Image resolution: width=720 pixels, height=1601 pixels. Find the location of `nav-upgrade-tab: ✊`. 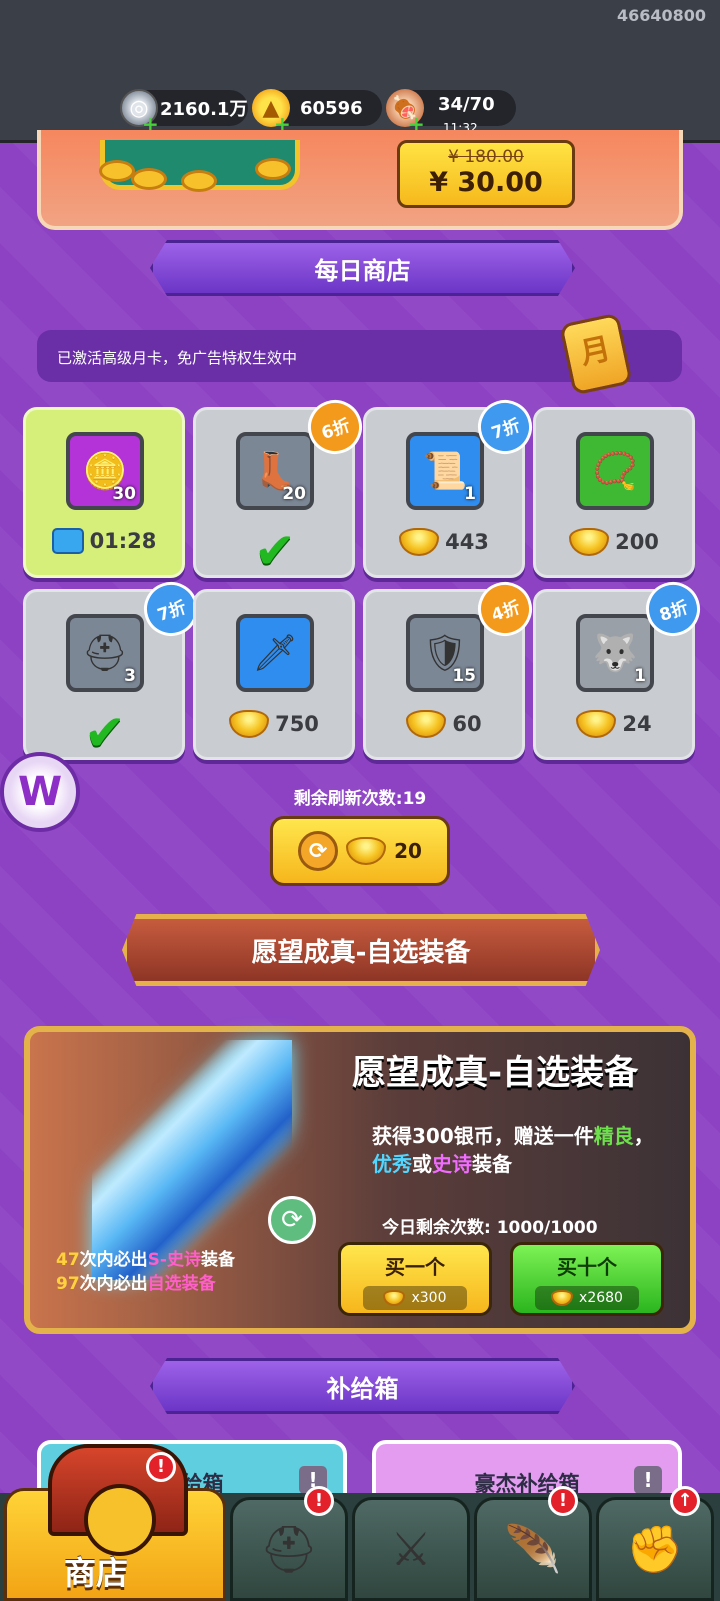

nav-upgrade-tab: ✊ is located at coordinates (655, 1549).